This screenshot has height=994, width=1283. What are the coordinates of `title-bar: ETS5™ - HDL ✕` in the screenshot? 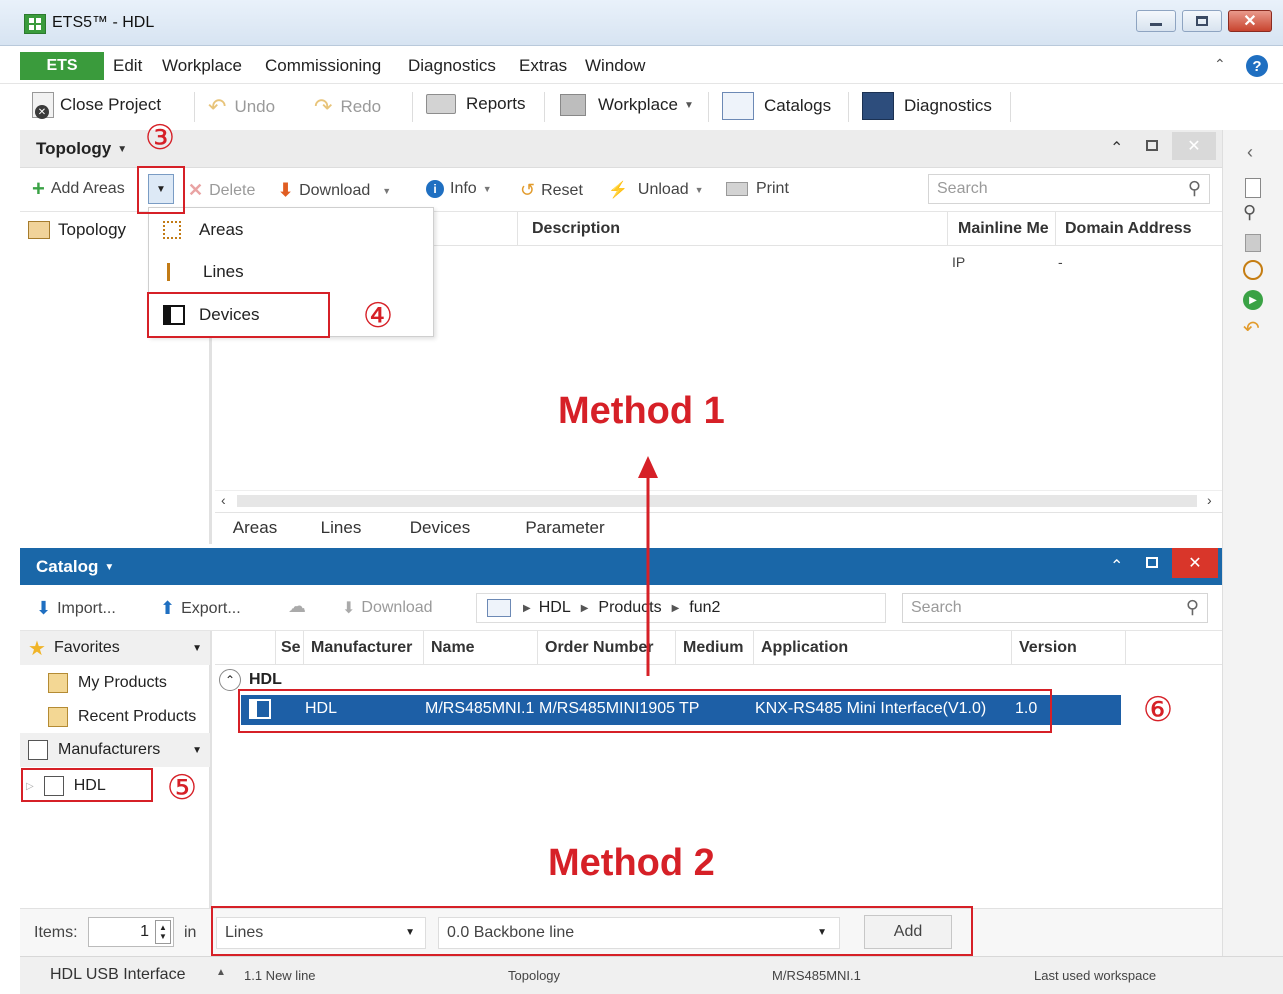 It's located at (641, 23).